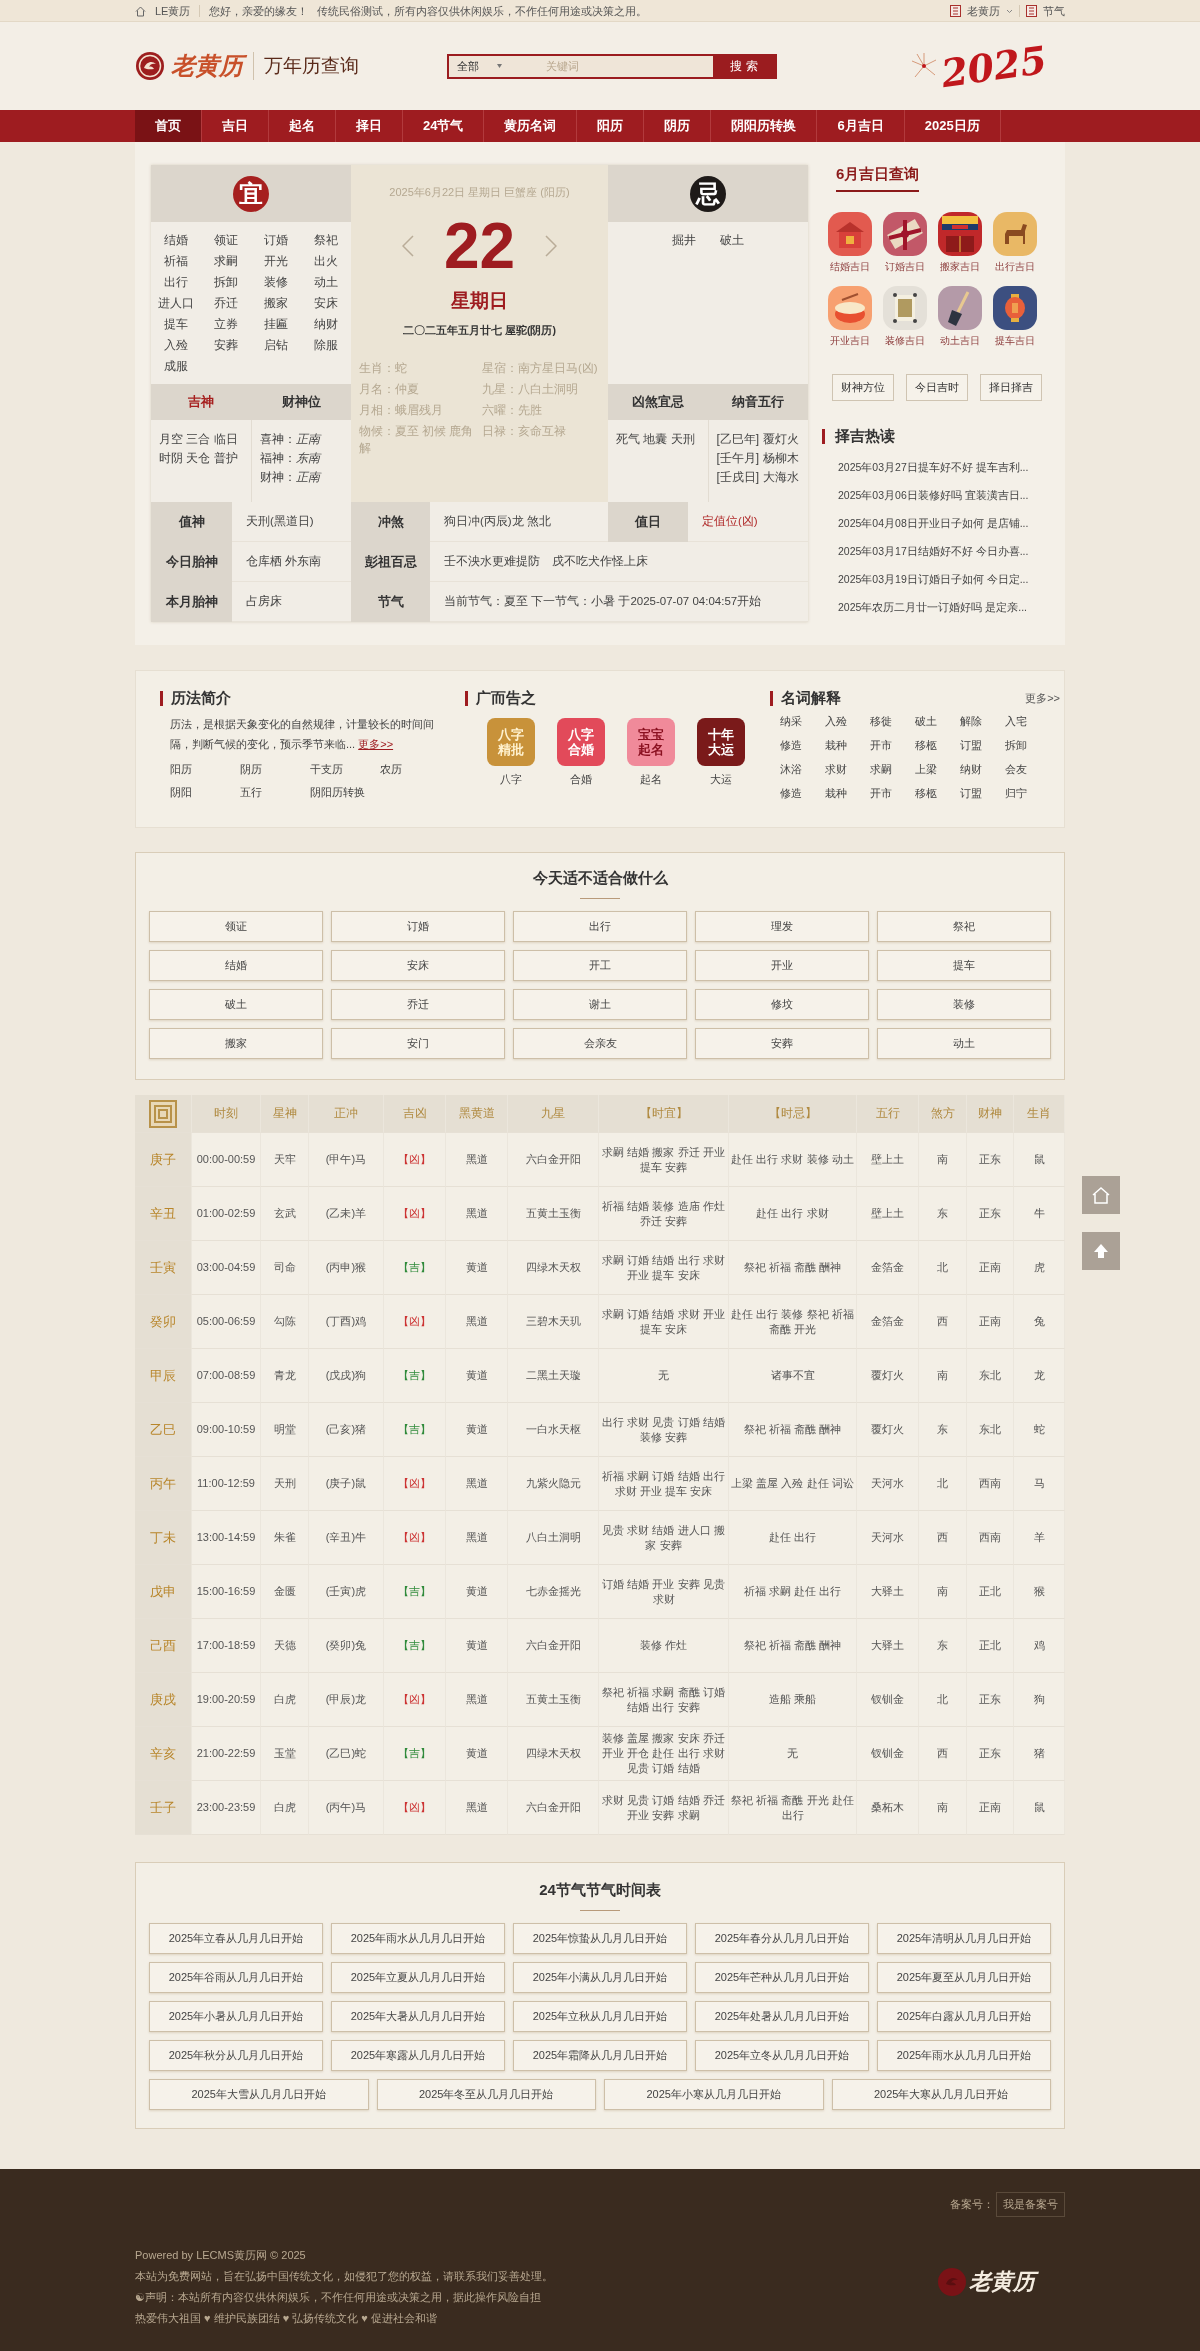 Image resolution: width=1200 pixels, height=2351 pixels. What do you see at coordinates (721, 779) in the screenshot?
I see `ad-link: 大运` at bounding box center [721, 779].